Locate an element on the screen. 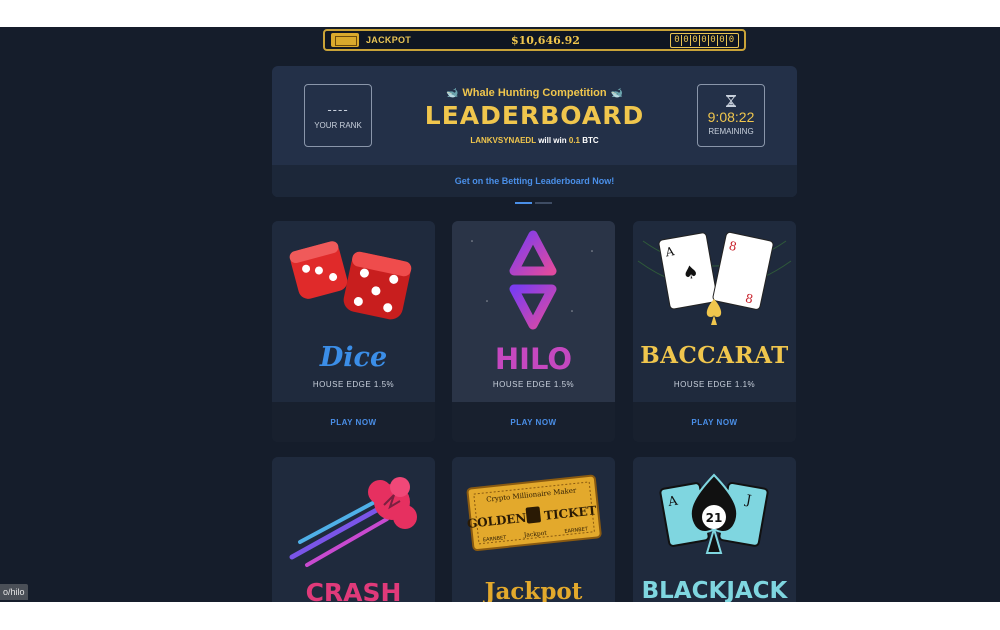  time-remaining-label: REMAINING is located at coordinates (731, 131).